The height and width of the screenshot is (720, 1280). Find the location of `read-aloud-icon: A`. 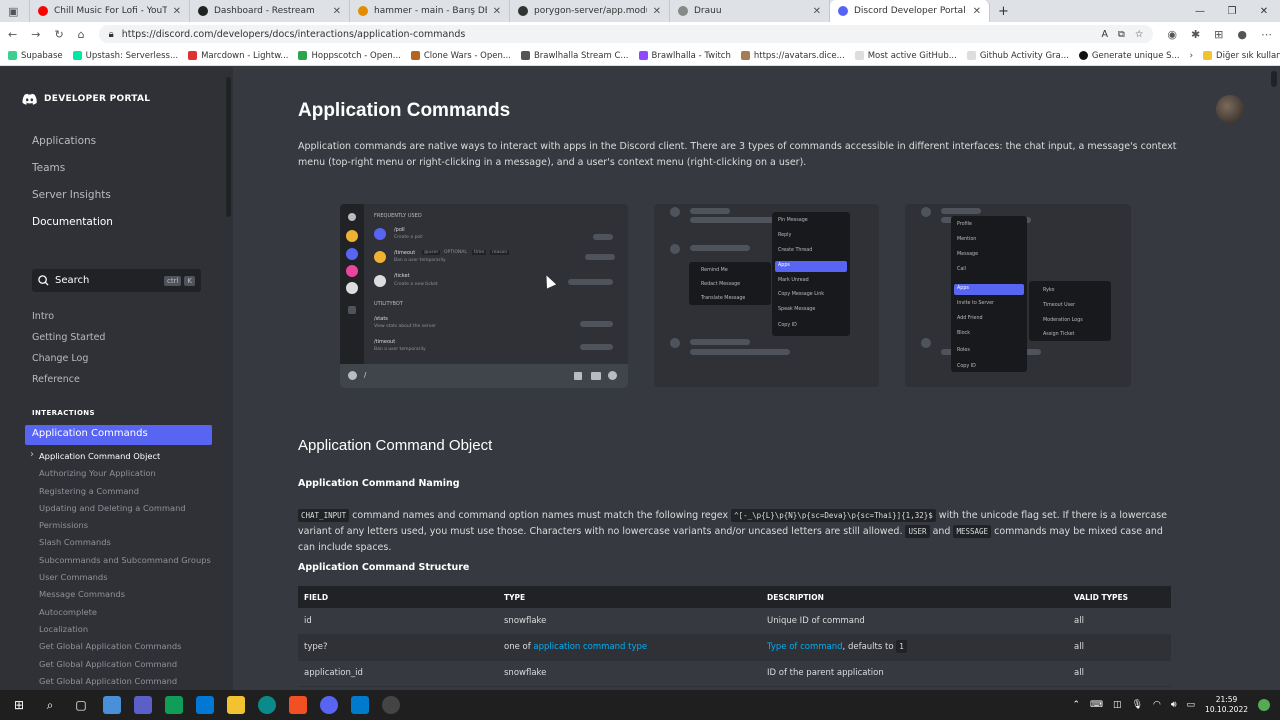

read-aloud-icon: A is located at coordinates (1105, 34).